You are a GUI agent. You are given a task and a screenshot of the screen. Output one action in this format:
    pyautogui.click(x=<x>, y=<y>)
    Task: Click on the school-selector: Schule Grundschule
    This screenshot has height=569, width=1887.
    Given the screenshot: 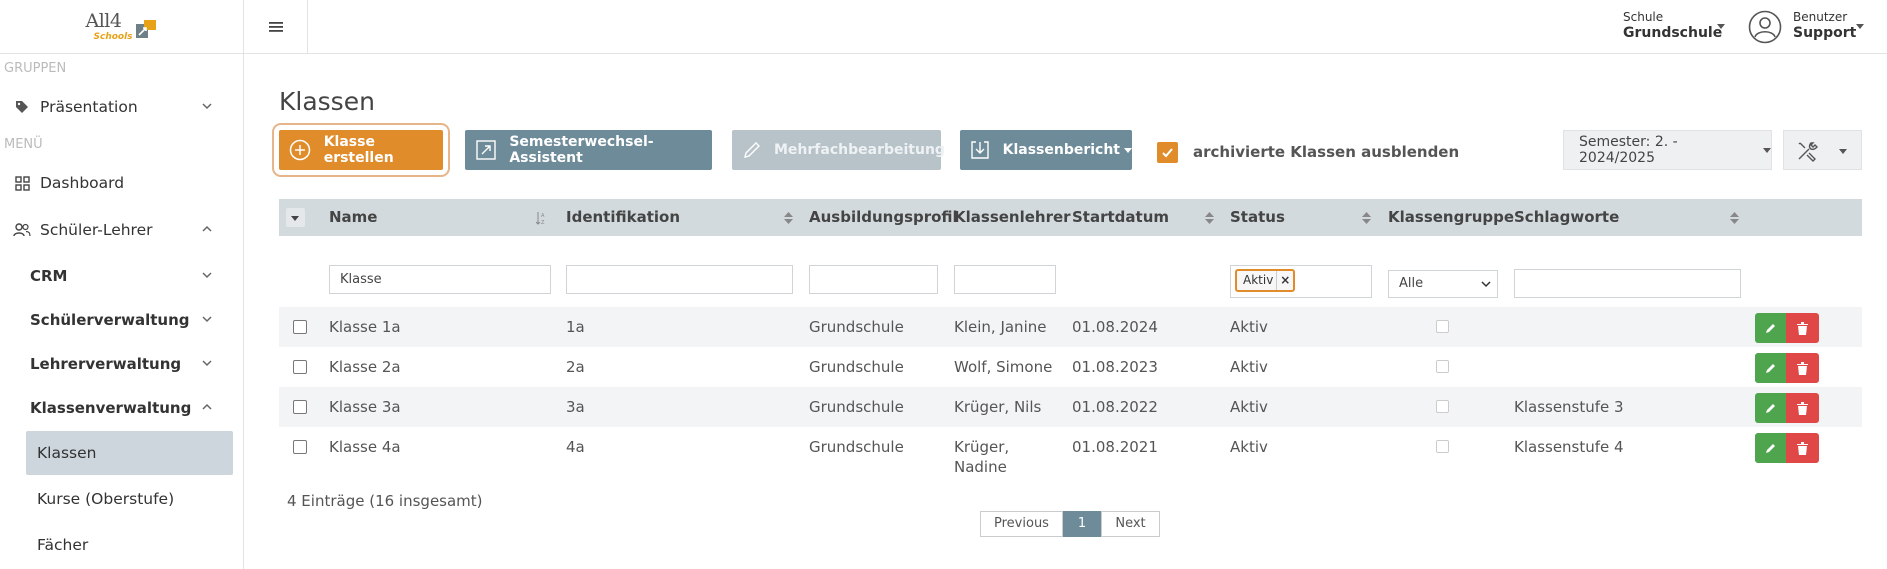 What is the action you would take?
    pyautogui.click(x=1672, y=25)
    